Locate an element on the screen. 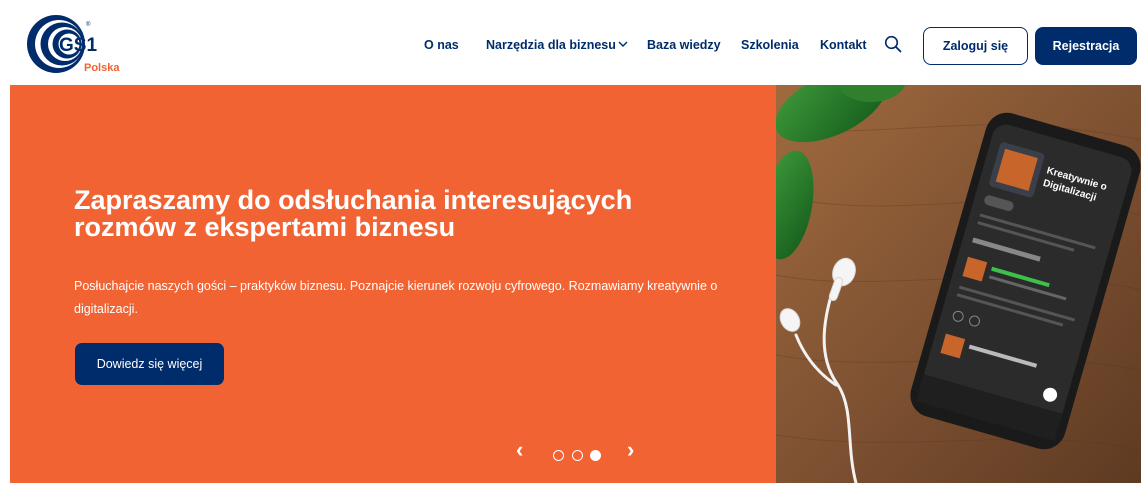  logo-subtitle: Polska is located at coordinates (102, 68).